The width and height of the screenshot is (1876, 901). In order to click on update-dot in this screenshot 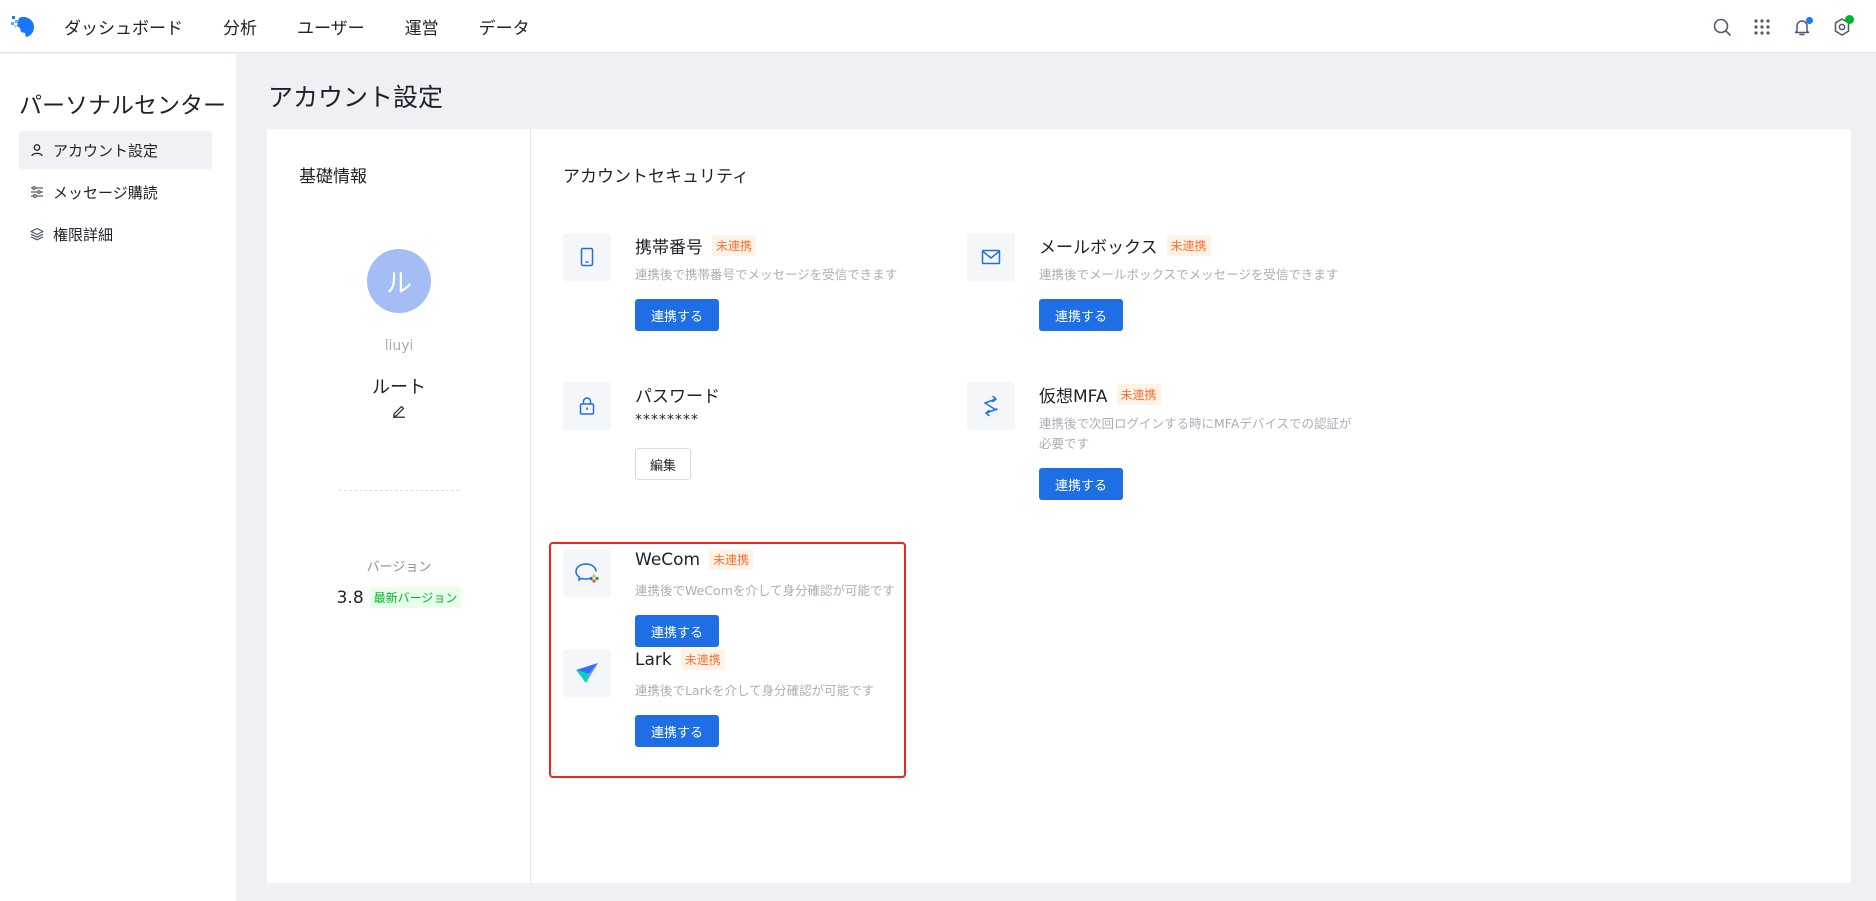, I will do `click(1849, 19)`.